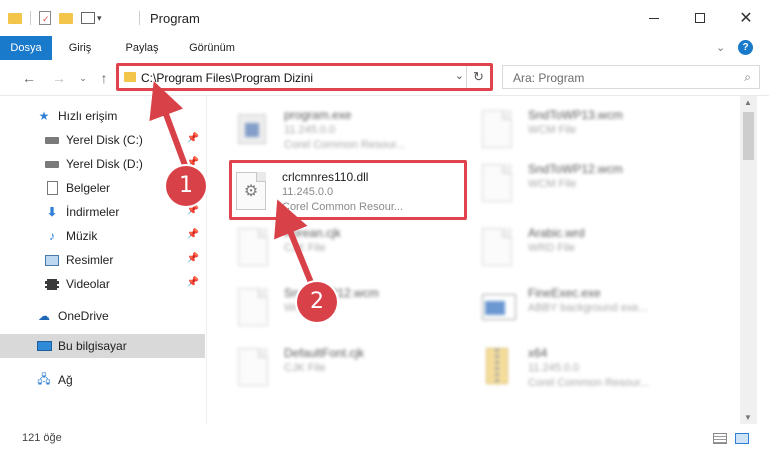 The height and width of the screenshot is (466, 769). Describe the element at coordinates (42, 438) in the screenshot. I see `item-count: 121 öğe` at that location.